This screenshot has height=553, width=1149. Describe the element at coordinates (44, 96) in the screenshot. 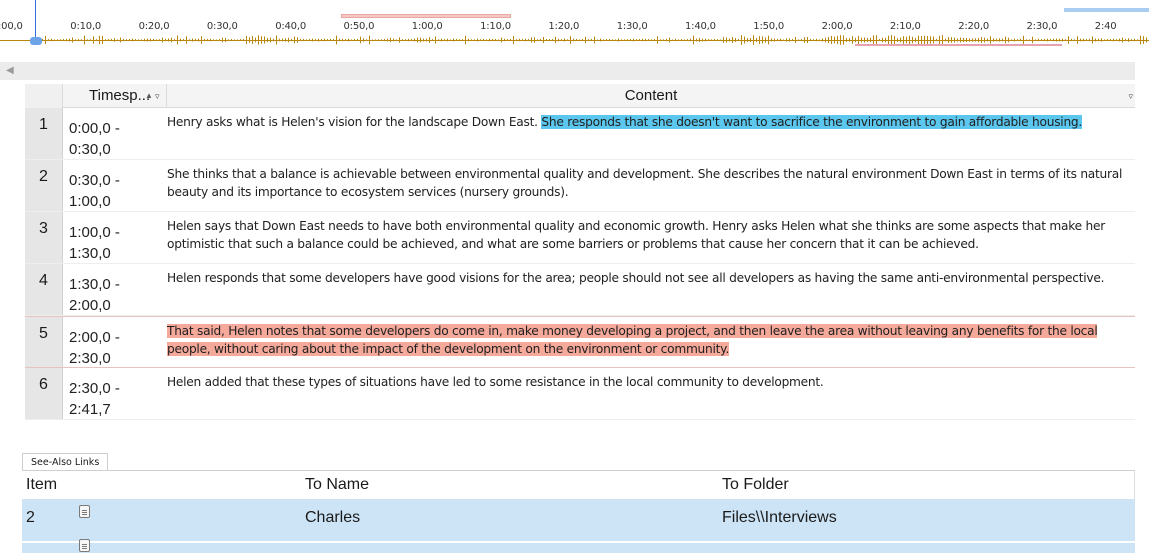

I see `row-selector-header` at that location.